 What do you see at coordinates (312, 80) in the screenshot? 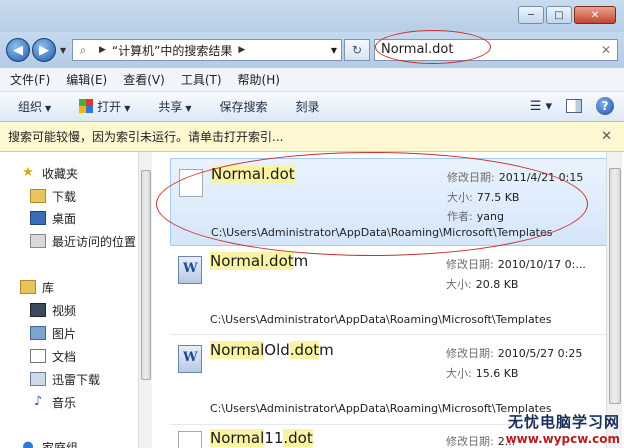
I see `menu-bar: 文件(F) 编辑(E) 查看(V) 工具(T) 帮助(H)` at bounding box center [312, 80].